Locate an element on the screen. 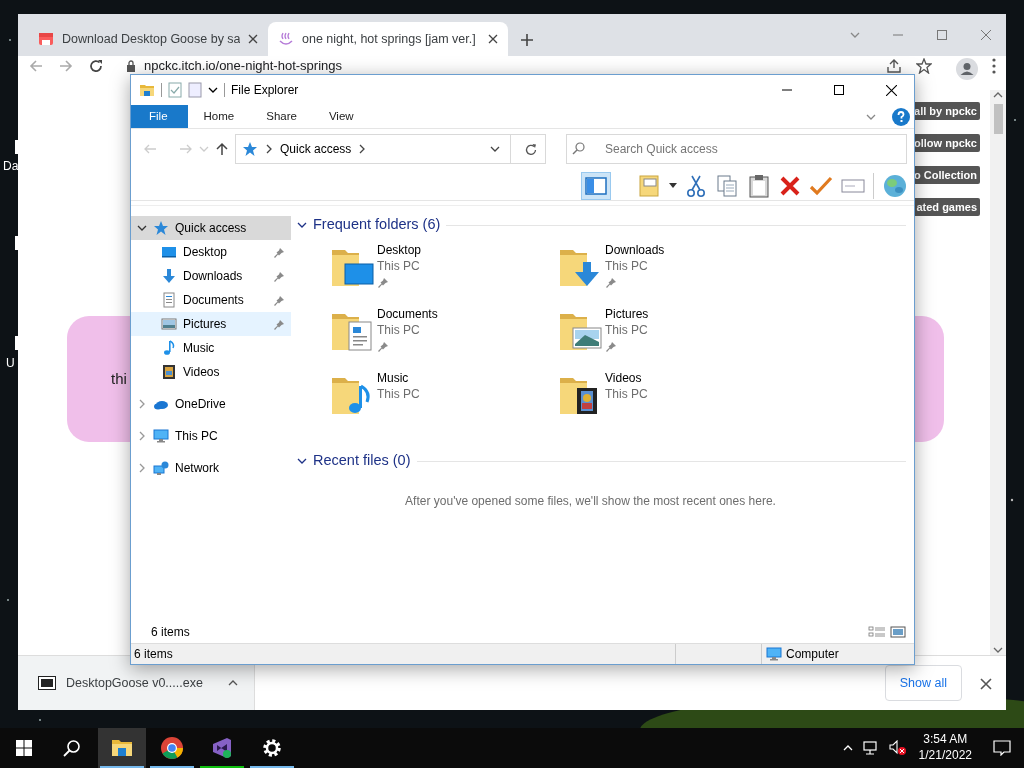  tab-search-icon is located at coordinates (855, 35).